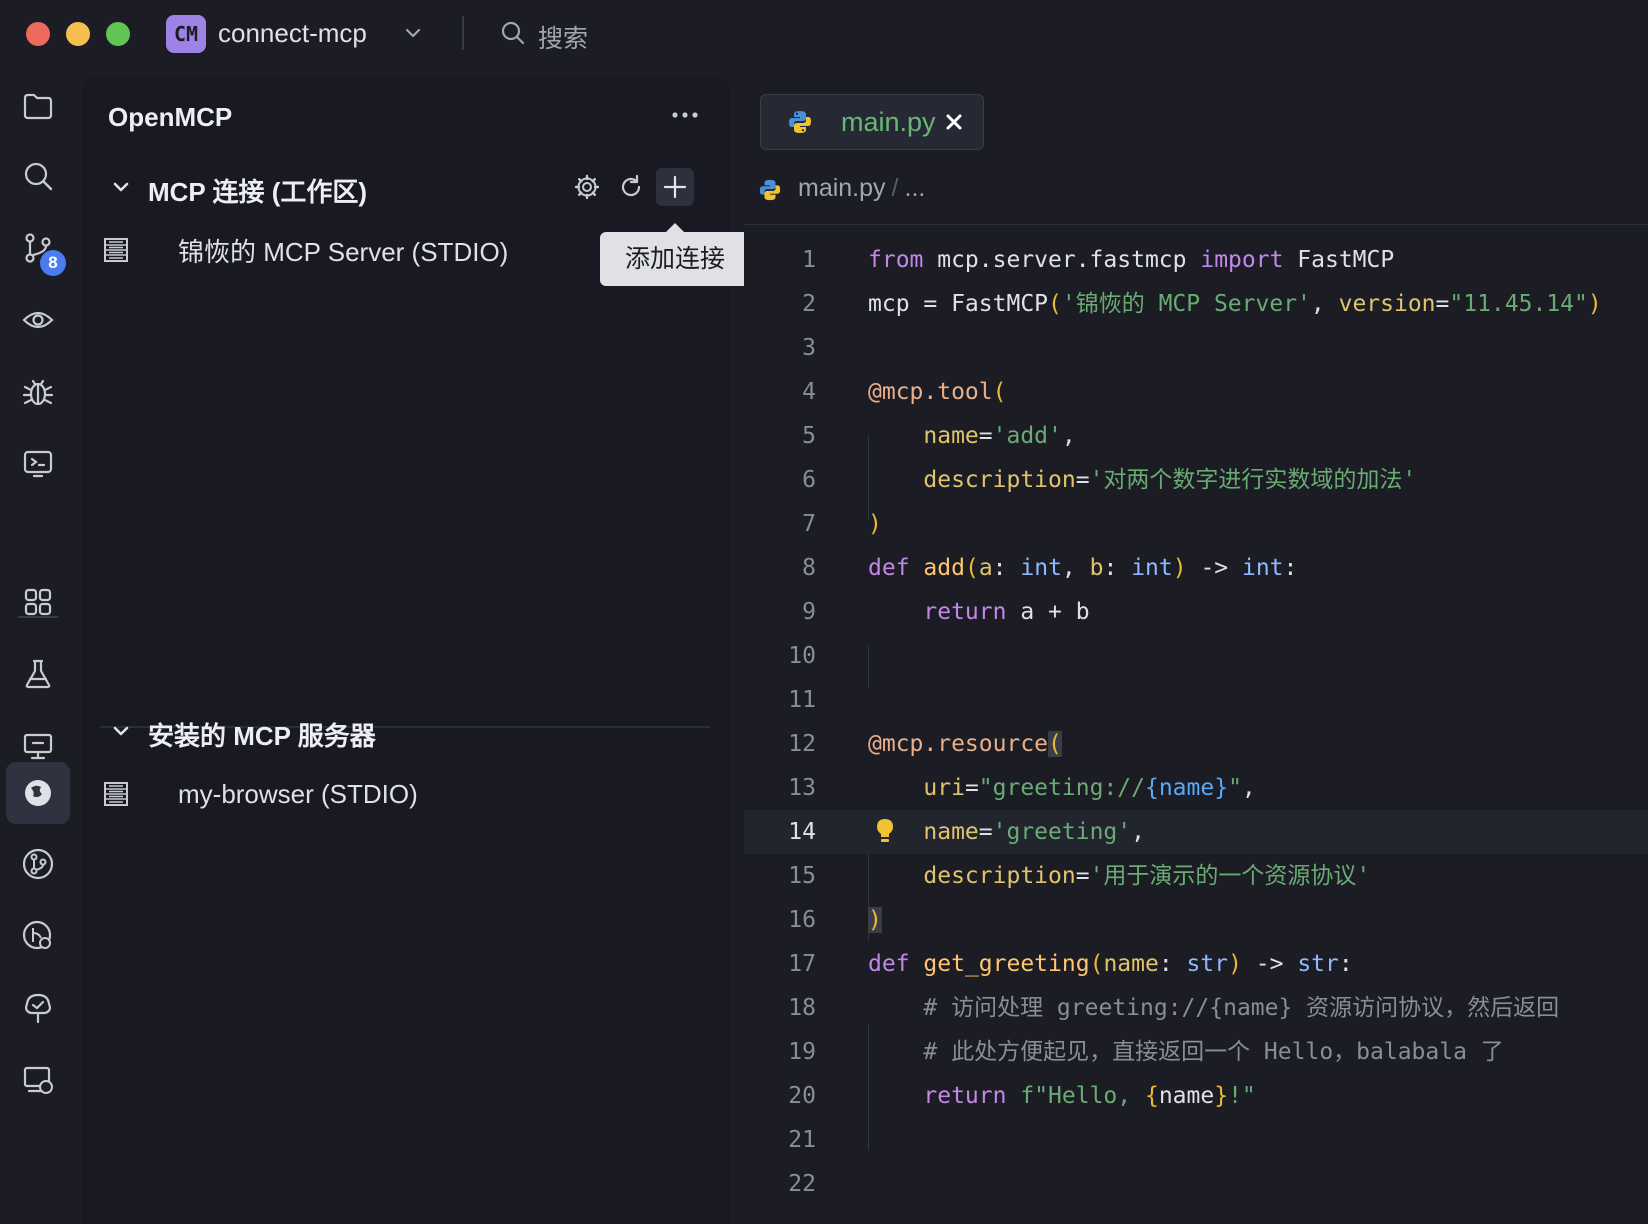  Describe the element at coordinates (802, 1008) in the screenshot. I see `line-number: 18` at that location.